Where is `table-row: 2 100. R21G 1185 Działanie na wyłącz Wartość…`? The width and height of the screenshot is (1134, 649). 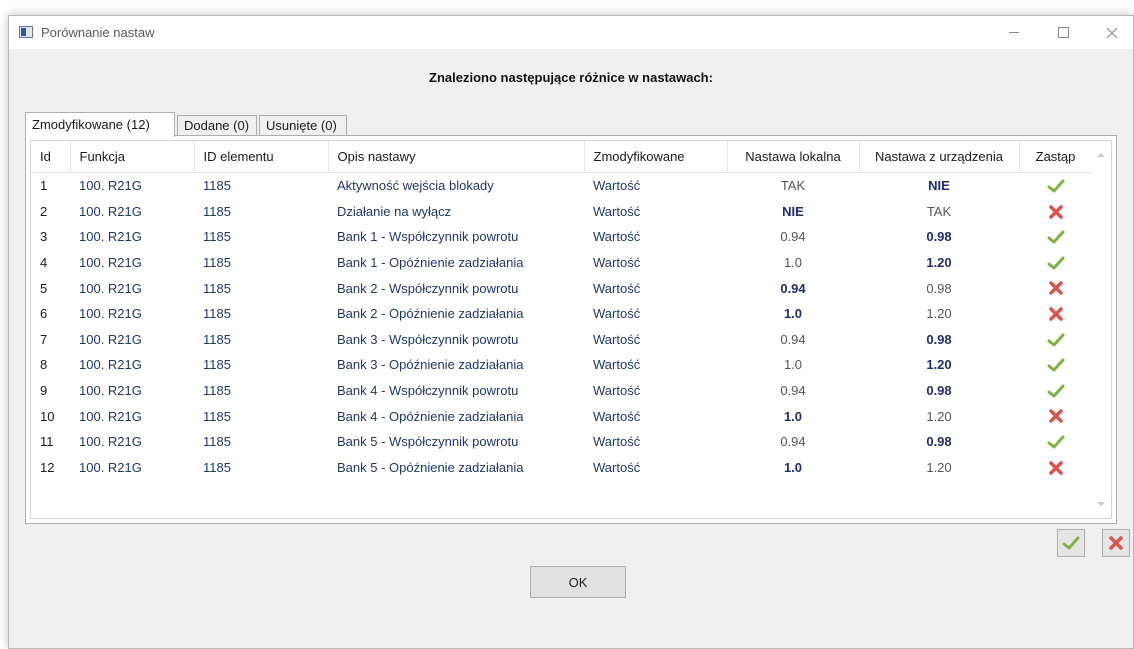 table-row: 2 100. R21G 1185 Działanie na wyłącz Wartość… is located at coordinates (561, 212).